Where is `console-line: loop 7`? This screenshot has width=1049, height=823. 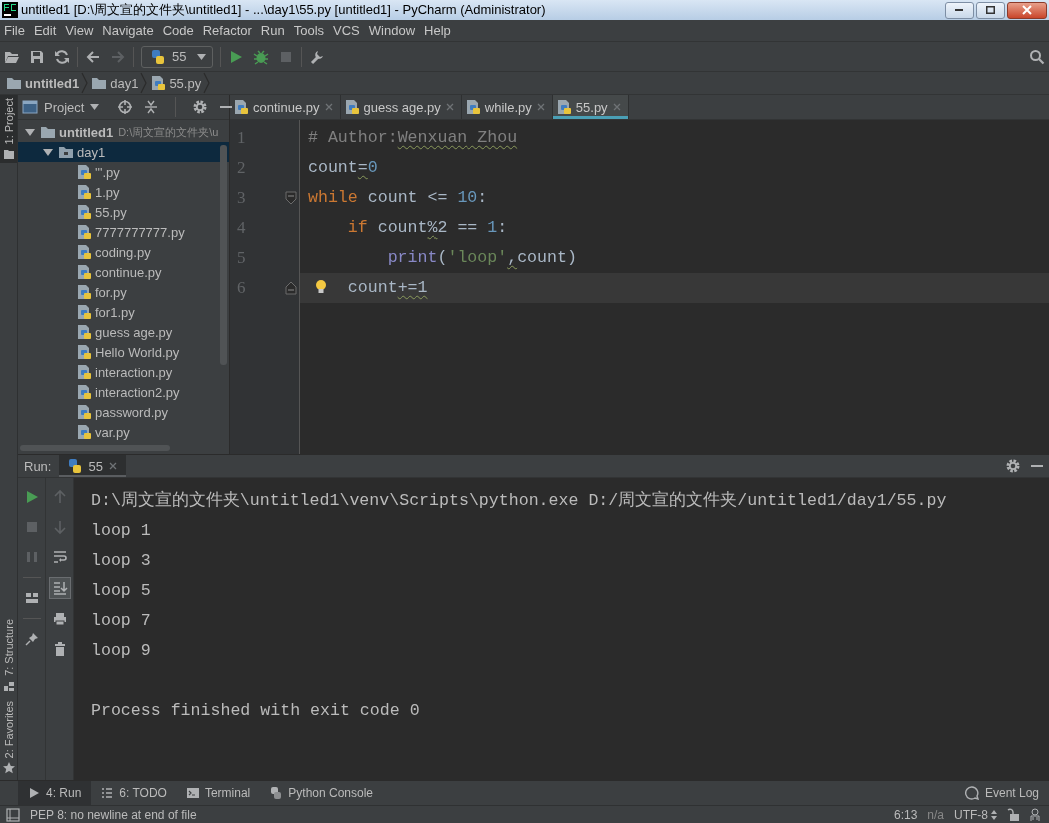 console-line: loop 7 is located at coordinates (121, 621).